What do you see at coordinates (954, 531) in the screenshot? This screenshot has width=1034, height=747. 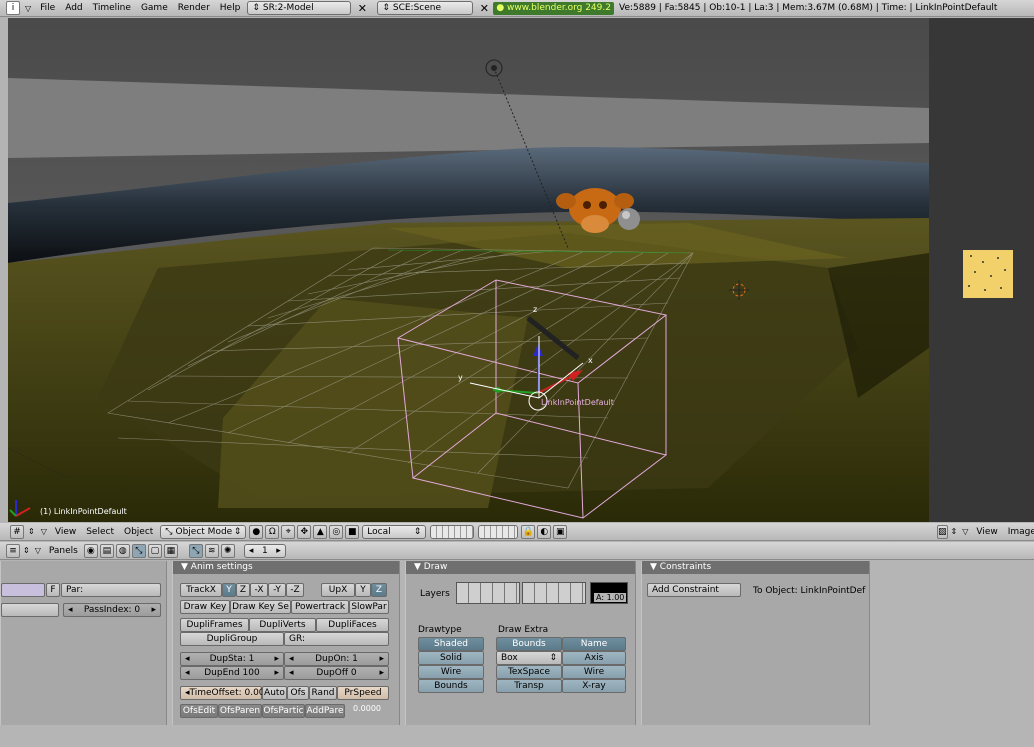 I see `image-editor-arrows-icon: ⇕` at bounding box center [954, 531].